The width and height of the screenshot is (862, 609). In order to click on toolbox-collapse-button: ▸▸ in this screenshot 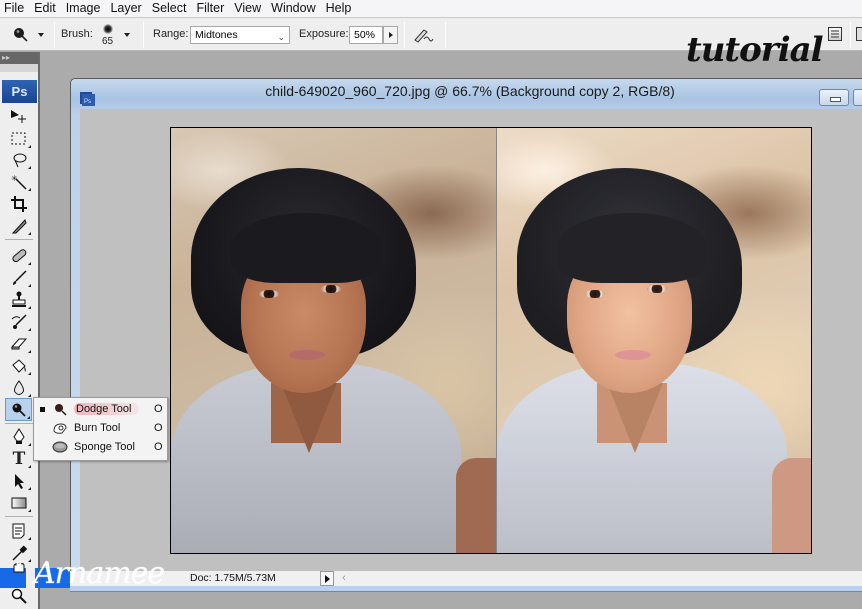, I will do `click(19, 58)`.